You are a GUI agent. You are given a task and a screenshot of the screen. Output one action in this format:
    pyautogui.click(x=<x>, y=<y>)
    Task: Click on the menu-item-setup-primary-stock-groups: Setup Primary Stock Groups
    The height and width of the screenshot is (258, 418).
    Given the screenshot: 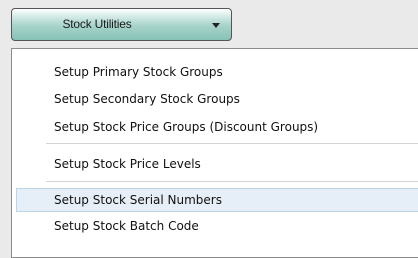 What is the action you would take?
    pyautogui.click(x=217, y=72)
    